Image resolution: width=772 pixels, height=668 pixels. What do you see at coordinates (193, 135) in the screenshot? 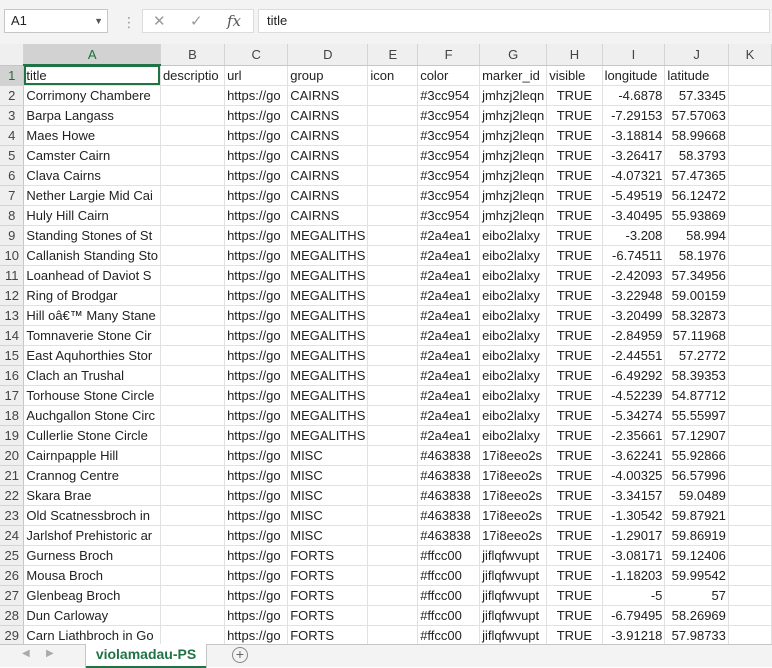
I see `cell-b4` at bounding box center [193, 135].